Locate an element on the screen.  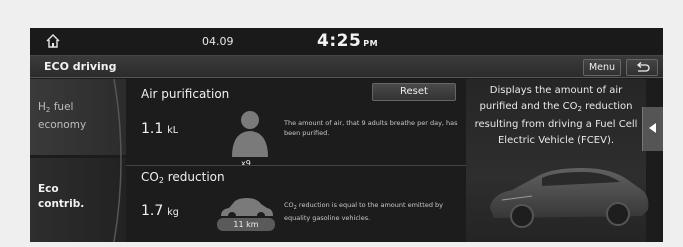
date-display: 04.09 is located at coordinates (218, 41).